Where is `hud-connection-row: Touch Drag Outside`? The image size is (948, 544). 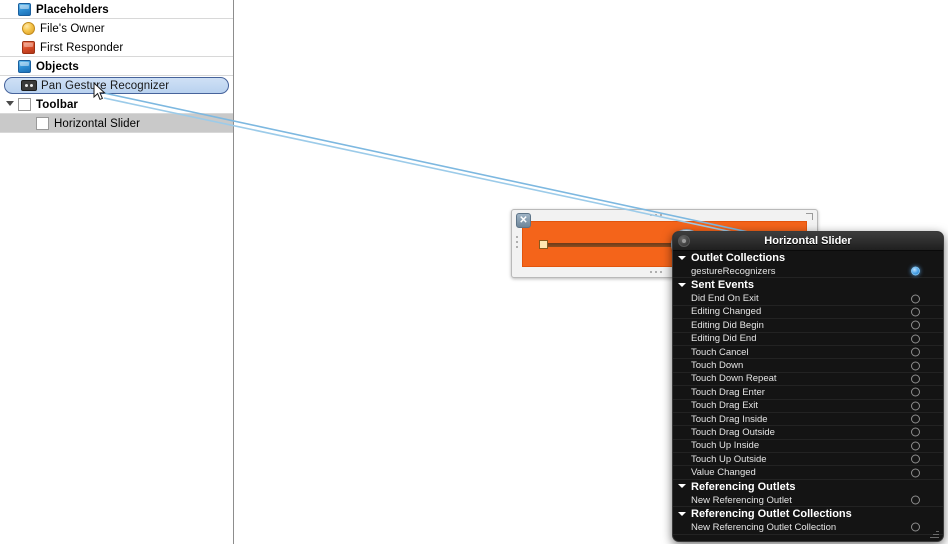 hud-connection-row: Touch Drag Outside is located at coordinates (808, 433).